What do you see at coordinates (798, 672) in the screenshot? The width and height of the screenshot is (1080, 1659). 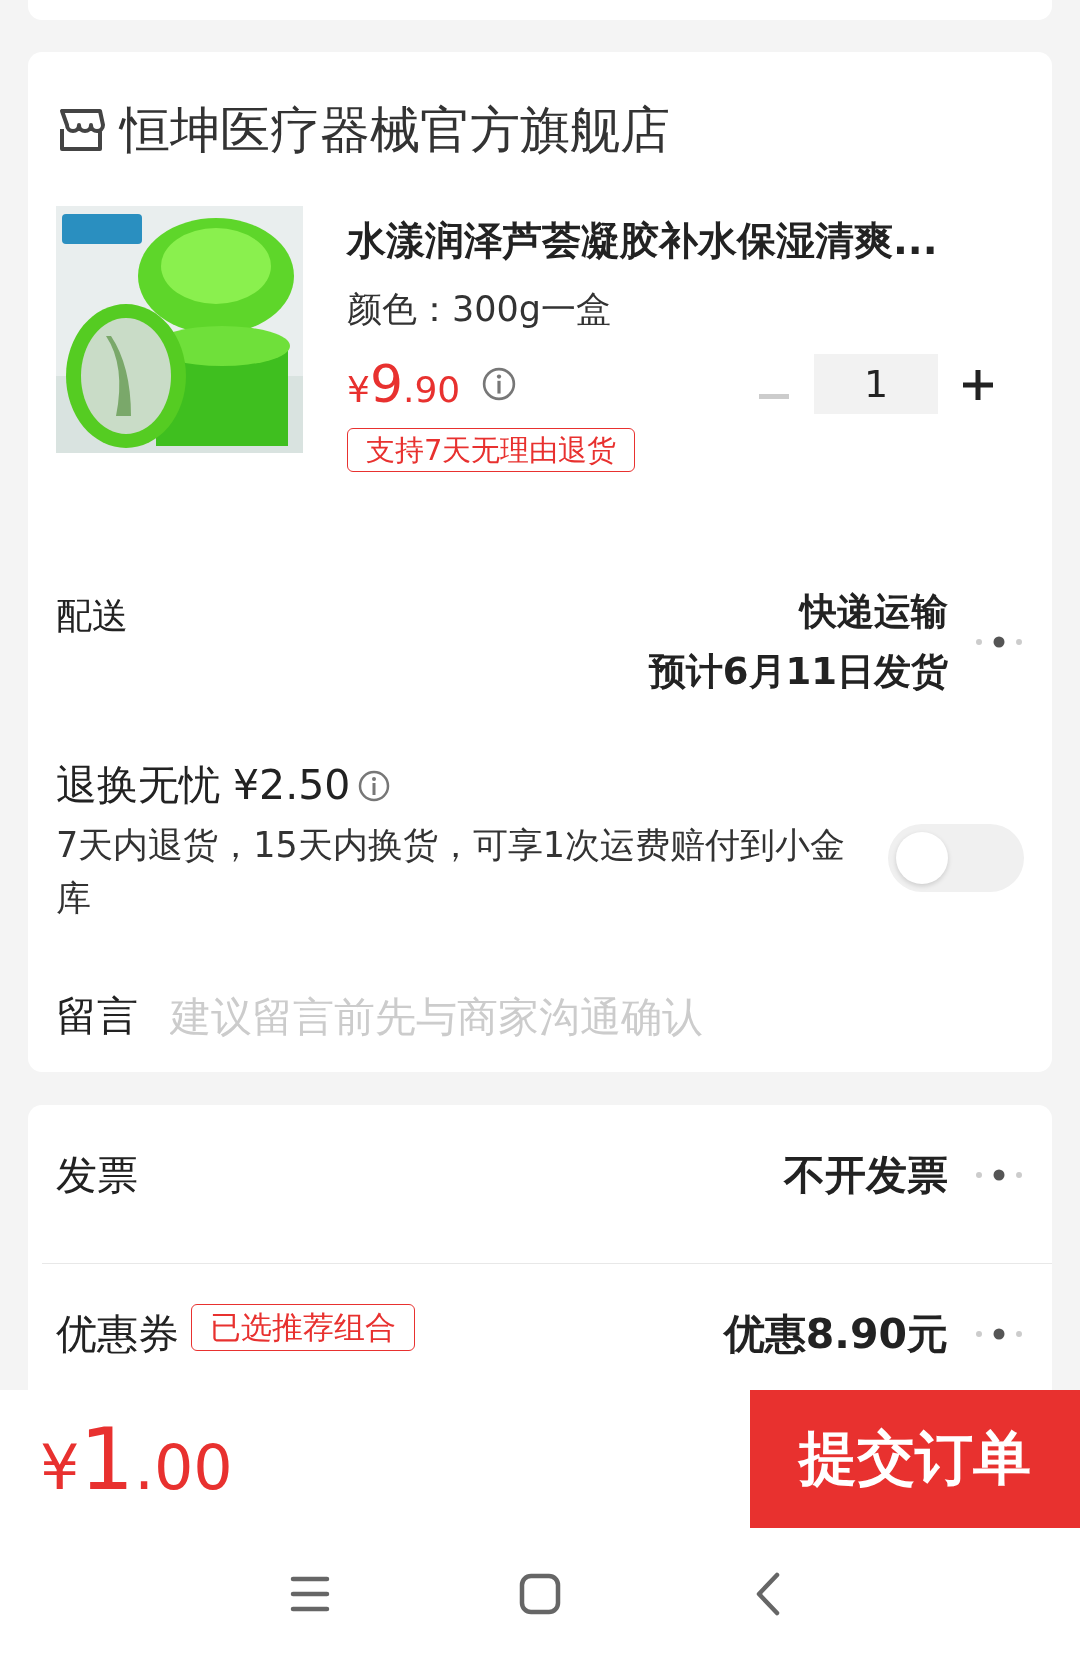 I see `delivery-eta: 预计6月11日发货` at bounding box center [798, 672].